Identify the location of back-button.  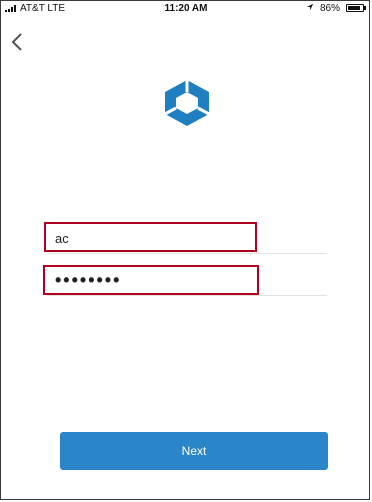
(18, 42).